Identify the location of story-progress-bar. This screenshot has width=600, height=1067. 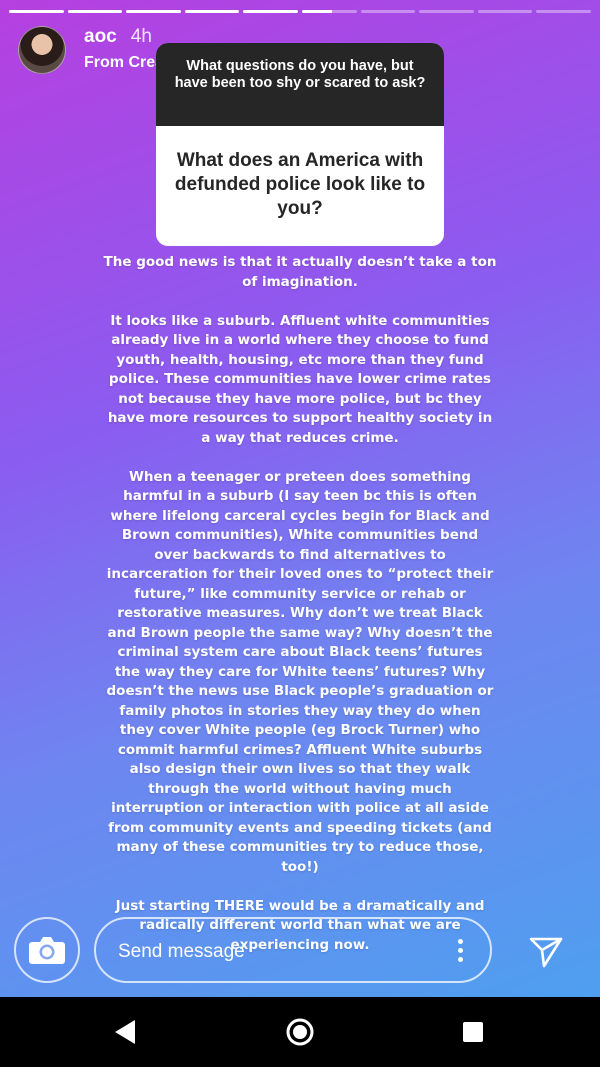
(300, 11).